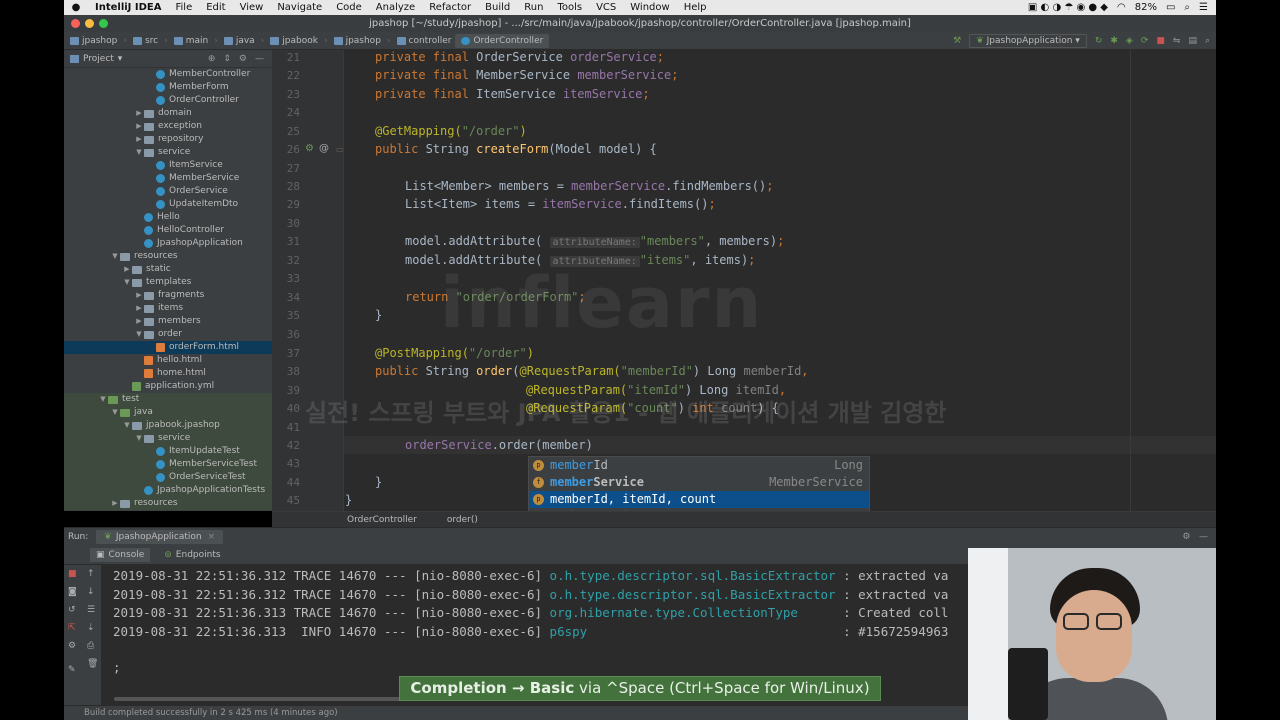 The image size is (1280, 720). What do you see at coordinates (168, 191) in the screenshot?
I see `tree-item: OrderService` at bounding box center [168, 191].